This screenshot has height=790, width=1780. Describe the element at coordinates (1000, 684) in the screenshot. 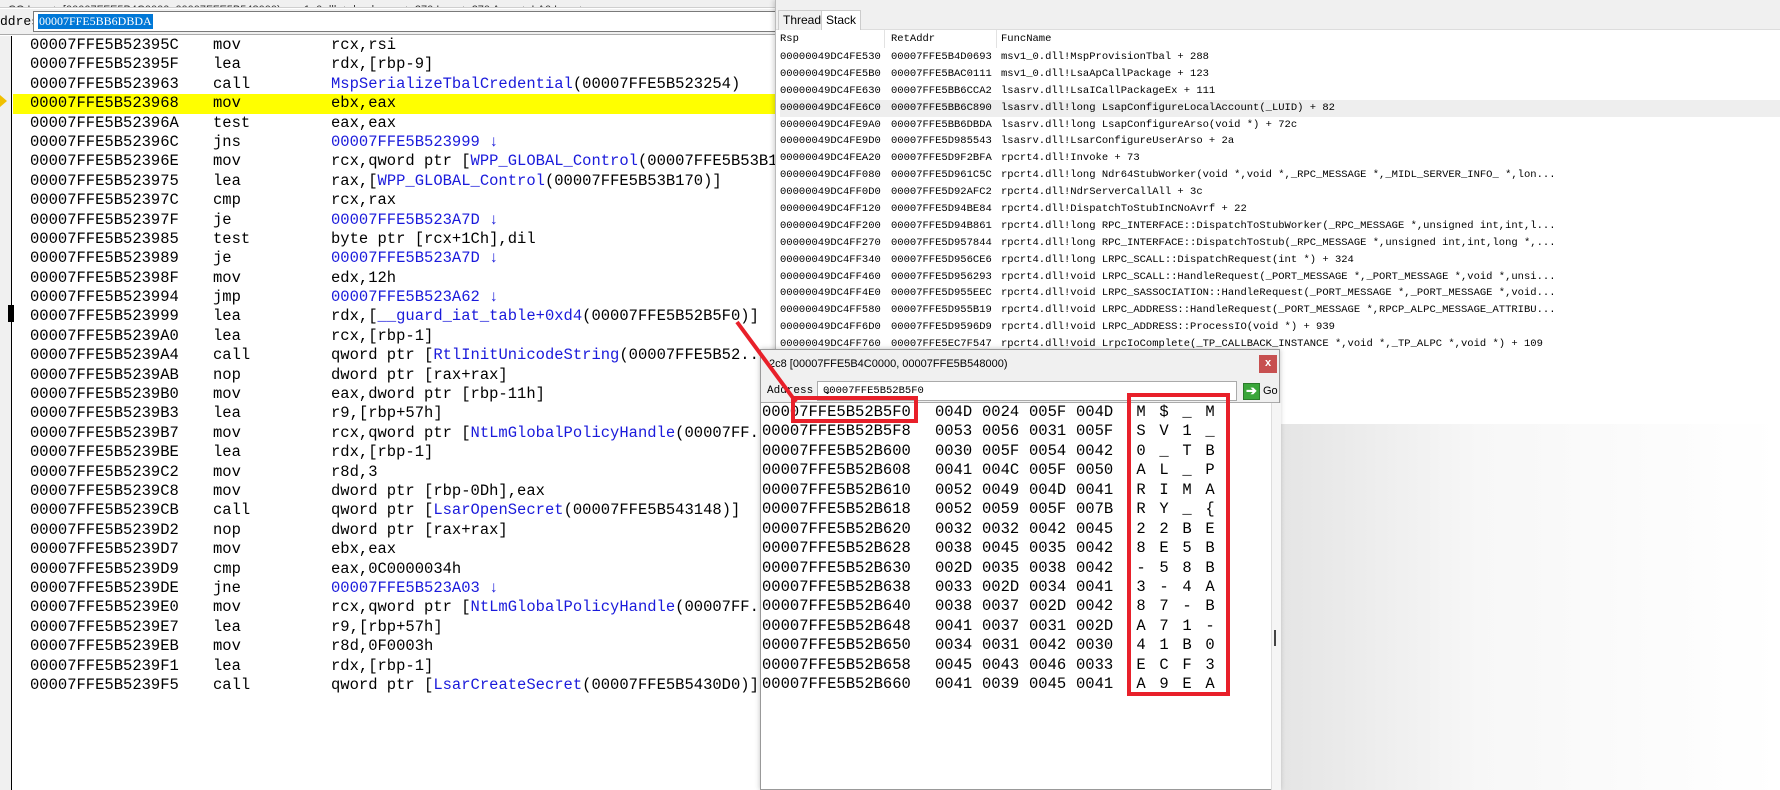

I see `memory-word: 0039` at that location.